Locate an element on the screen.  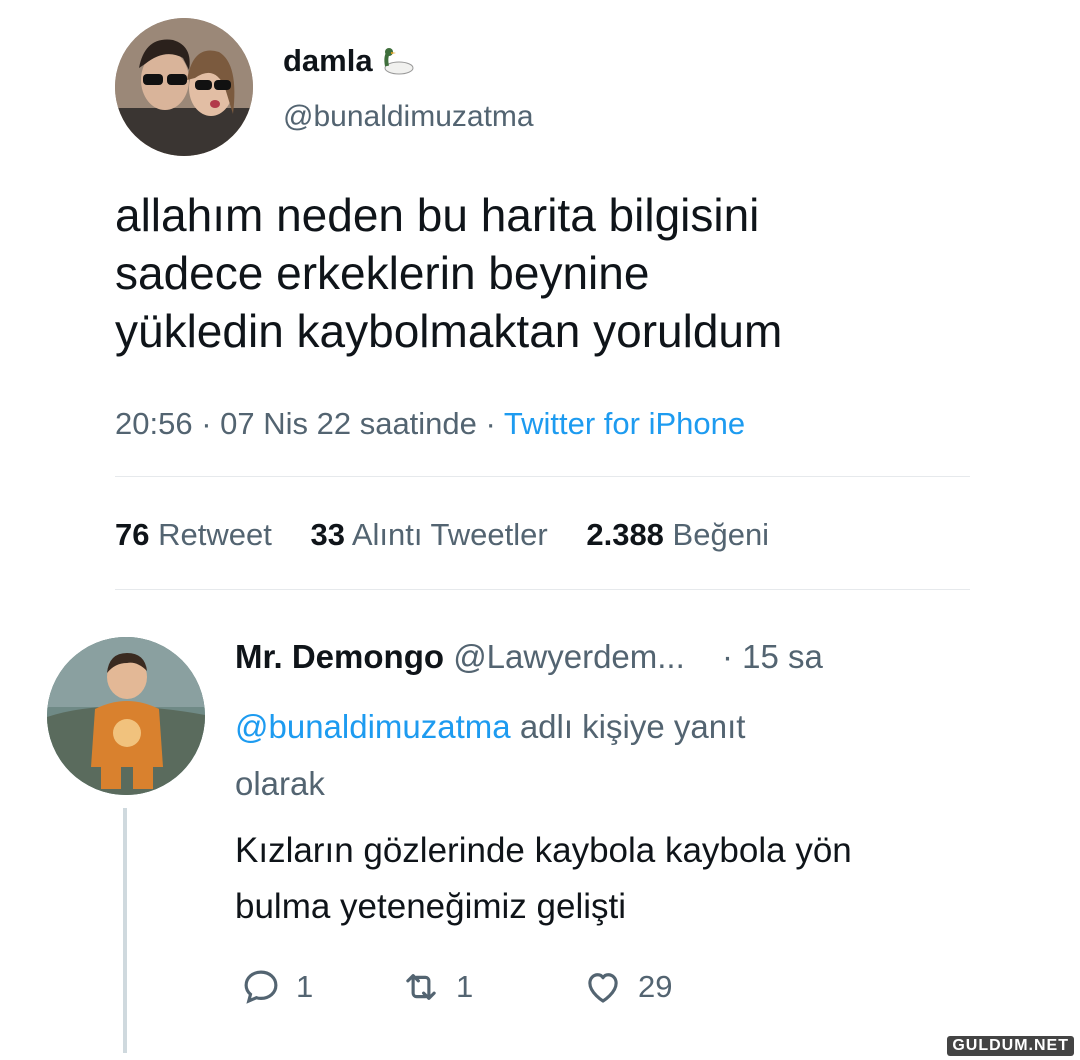
like-count: 2.388 is located at coordinates (625, 534).